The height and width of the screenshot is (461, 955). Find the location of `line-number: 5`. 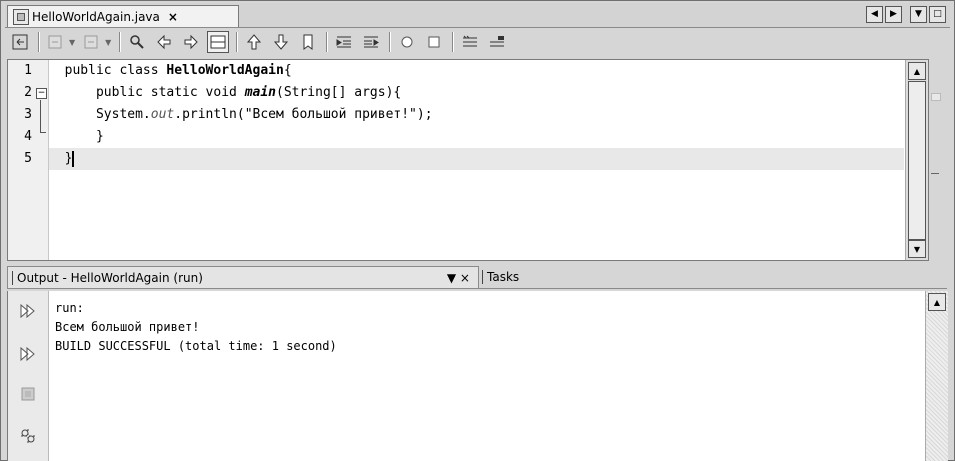

line-number: 5 is located at coordinates (28, 158).